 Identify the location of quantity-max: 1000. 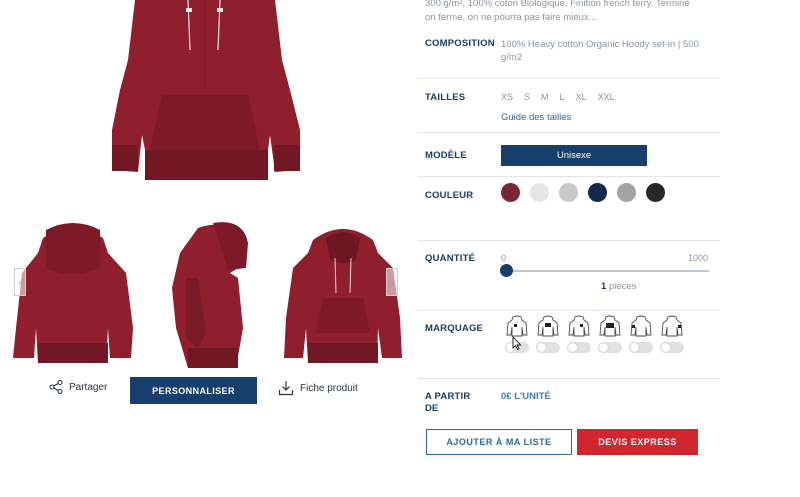
(698, 258).